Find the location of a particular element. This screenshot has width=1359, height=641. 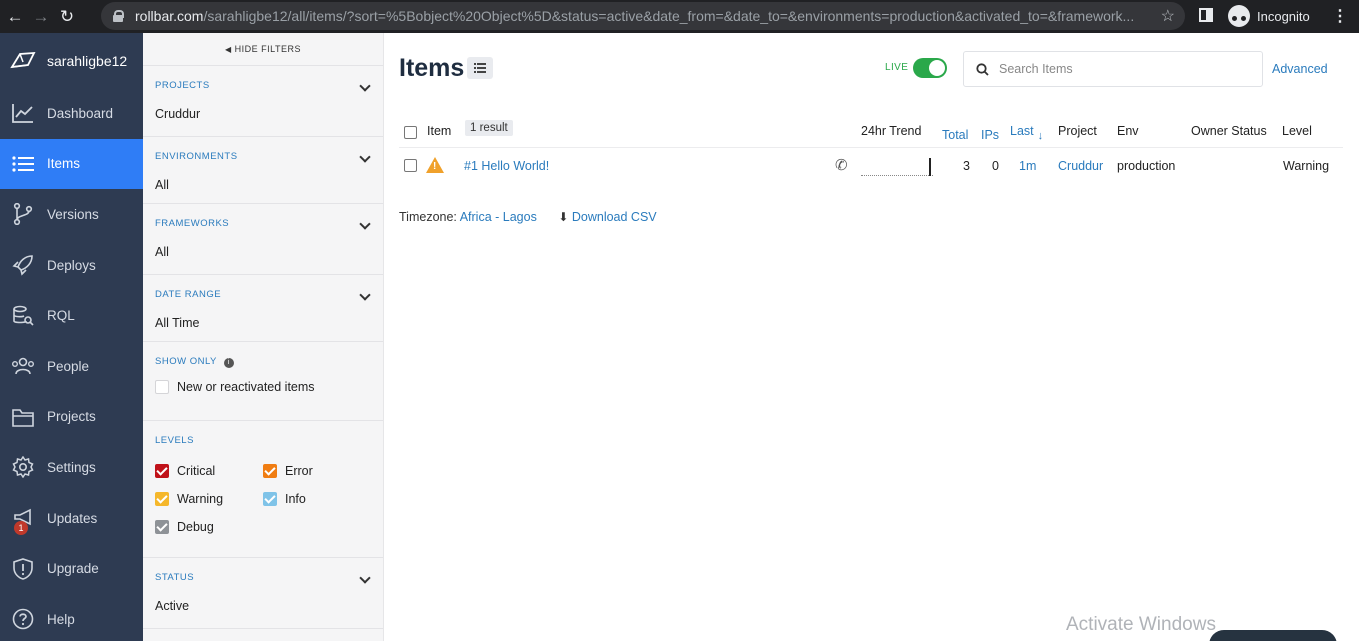

incognito-icon is located at coordinates (1239, 16).